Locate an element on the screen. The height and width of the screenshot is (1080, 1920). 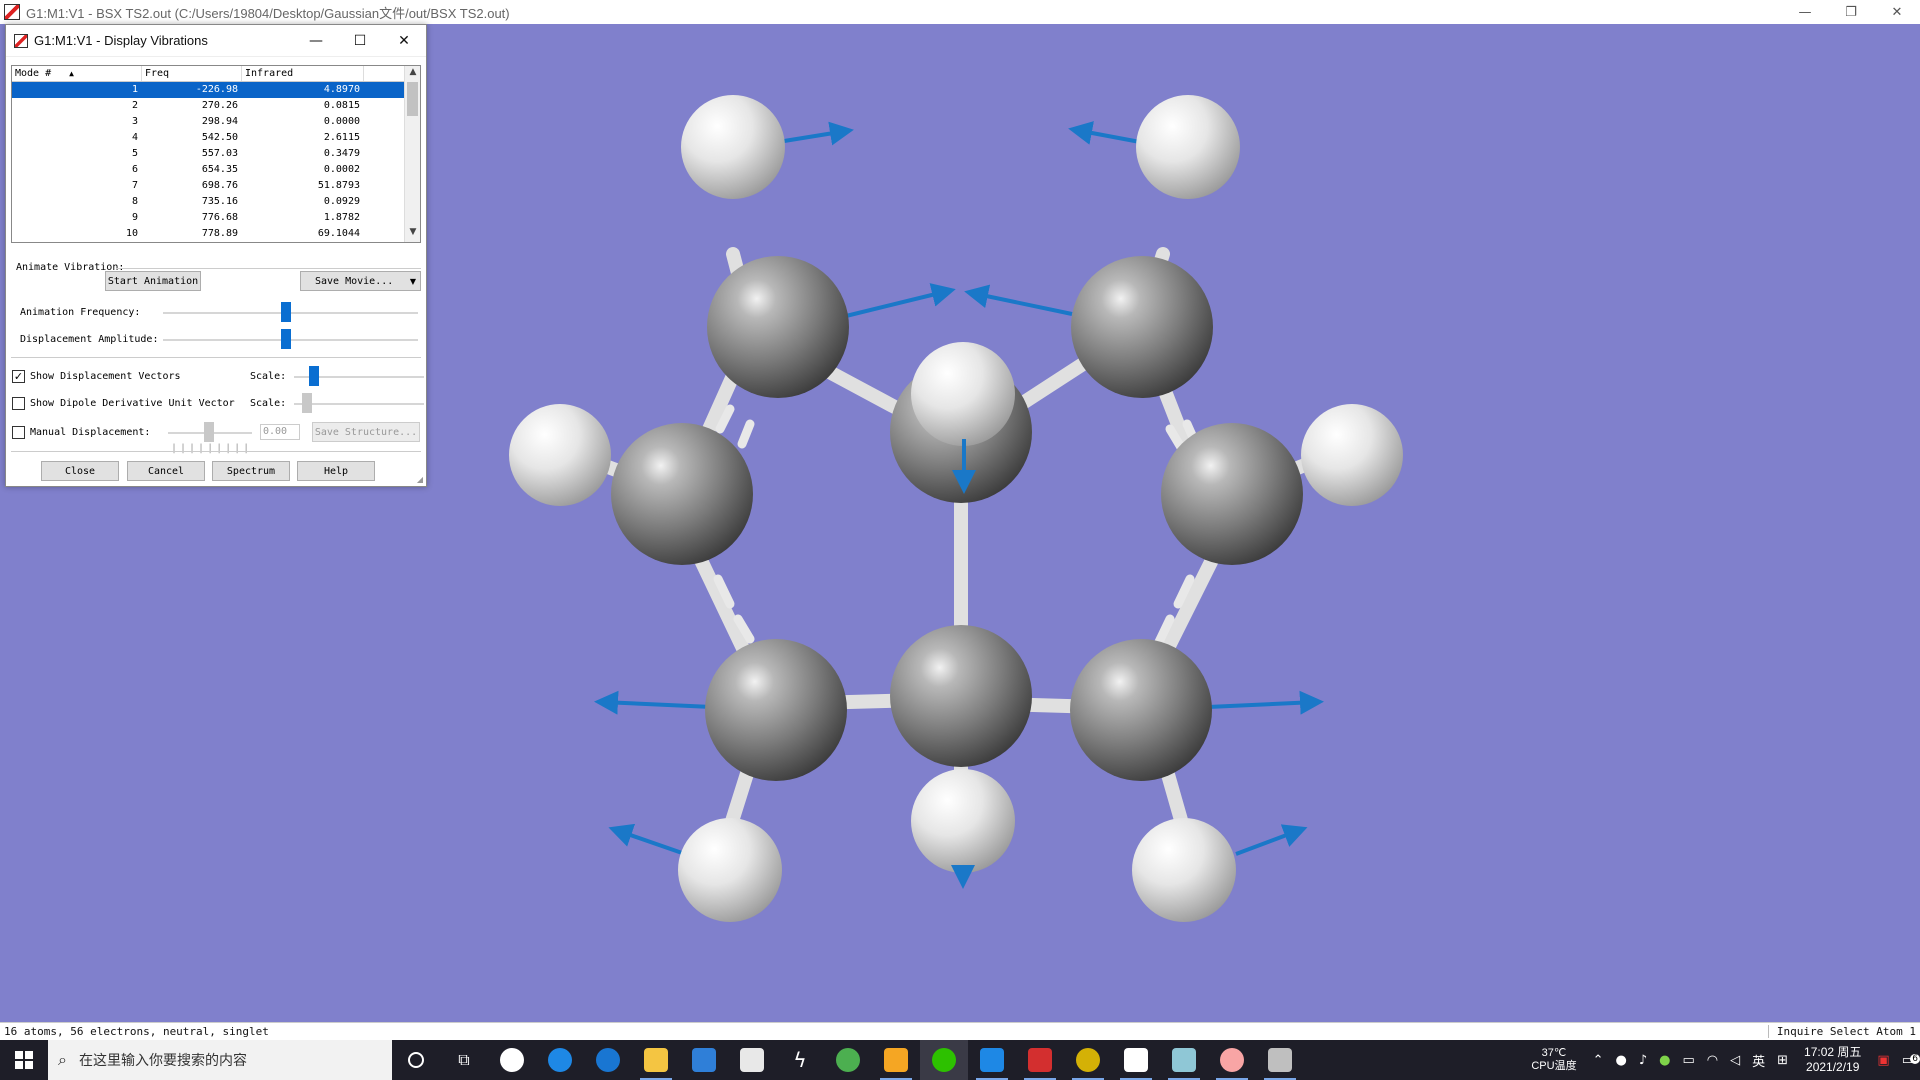
taskbar-app-baidu-netdisk is located at coordinates (512, 1060).